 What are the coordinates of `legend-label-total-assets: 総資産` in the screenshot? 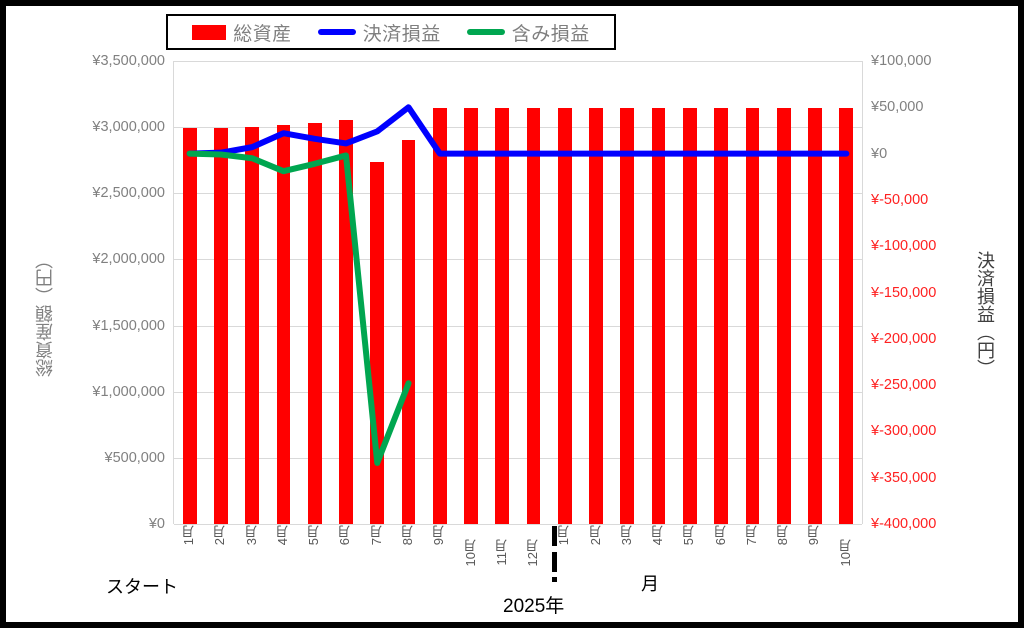 It's located at (262, 34).